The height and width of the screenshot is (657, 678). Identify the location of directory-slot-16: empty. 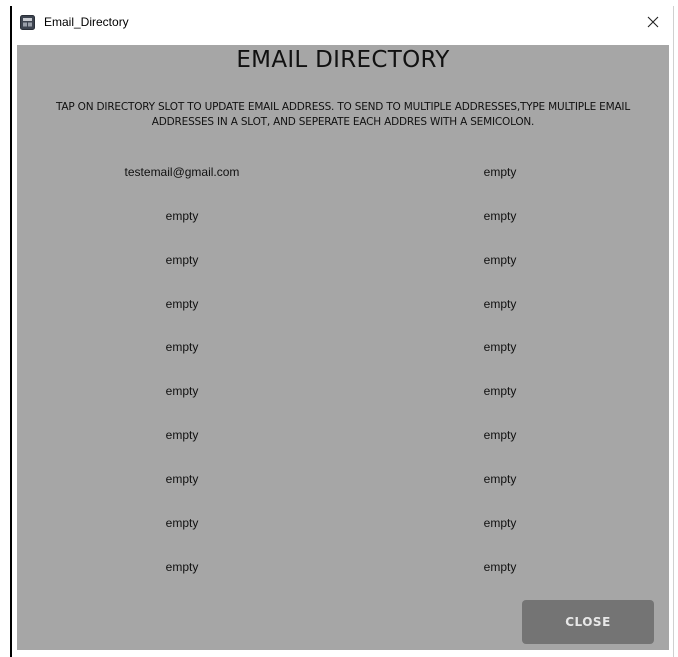
(500, 479).